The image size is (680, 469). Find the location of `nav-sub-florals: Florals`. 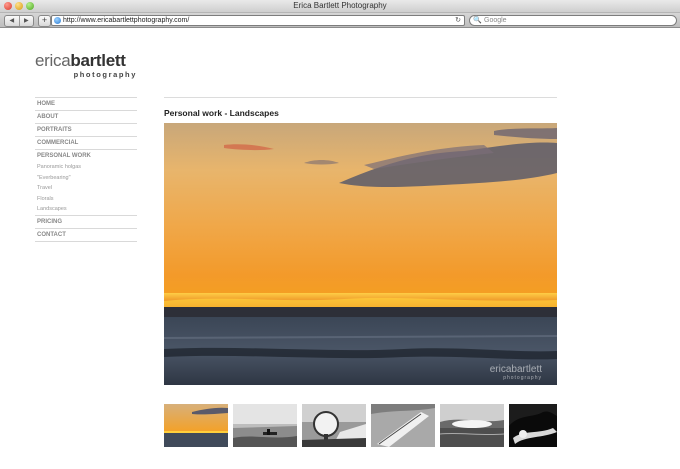

nav-sub-florals: Florals is located at coordinates (86, 199).